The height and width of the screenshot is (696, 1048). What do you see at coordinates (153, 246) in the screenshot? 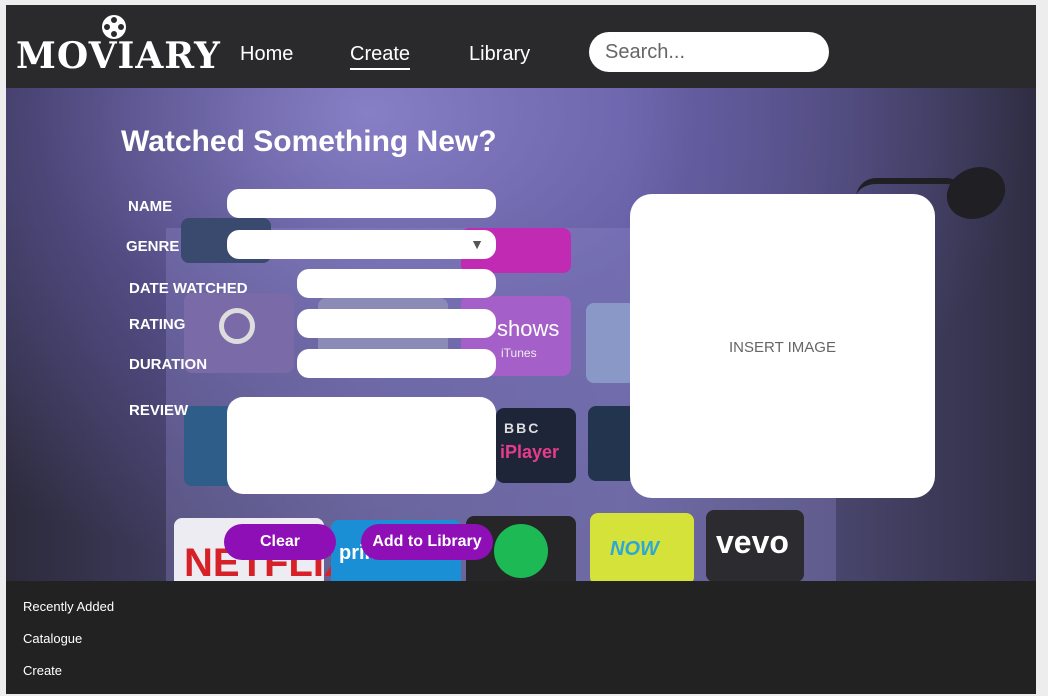
I see `genre-label: GENRE` at bounding box center [153, 246].